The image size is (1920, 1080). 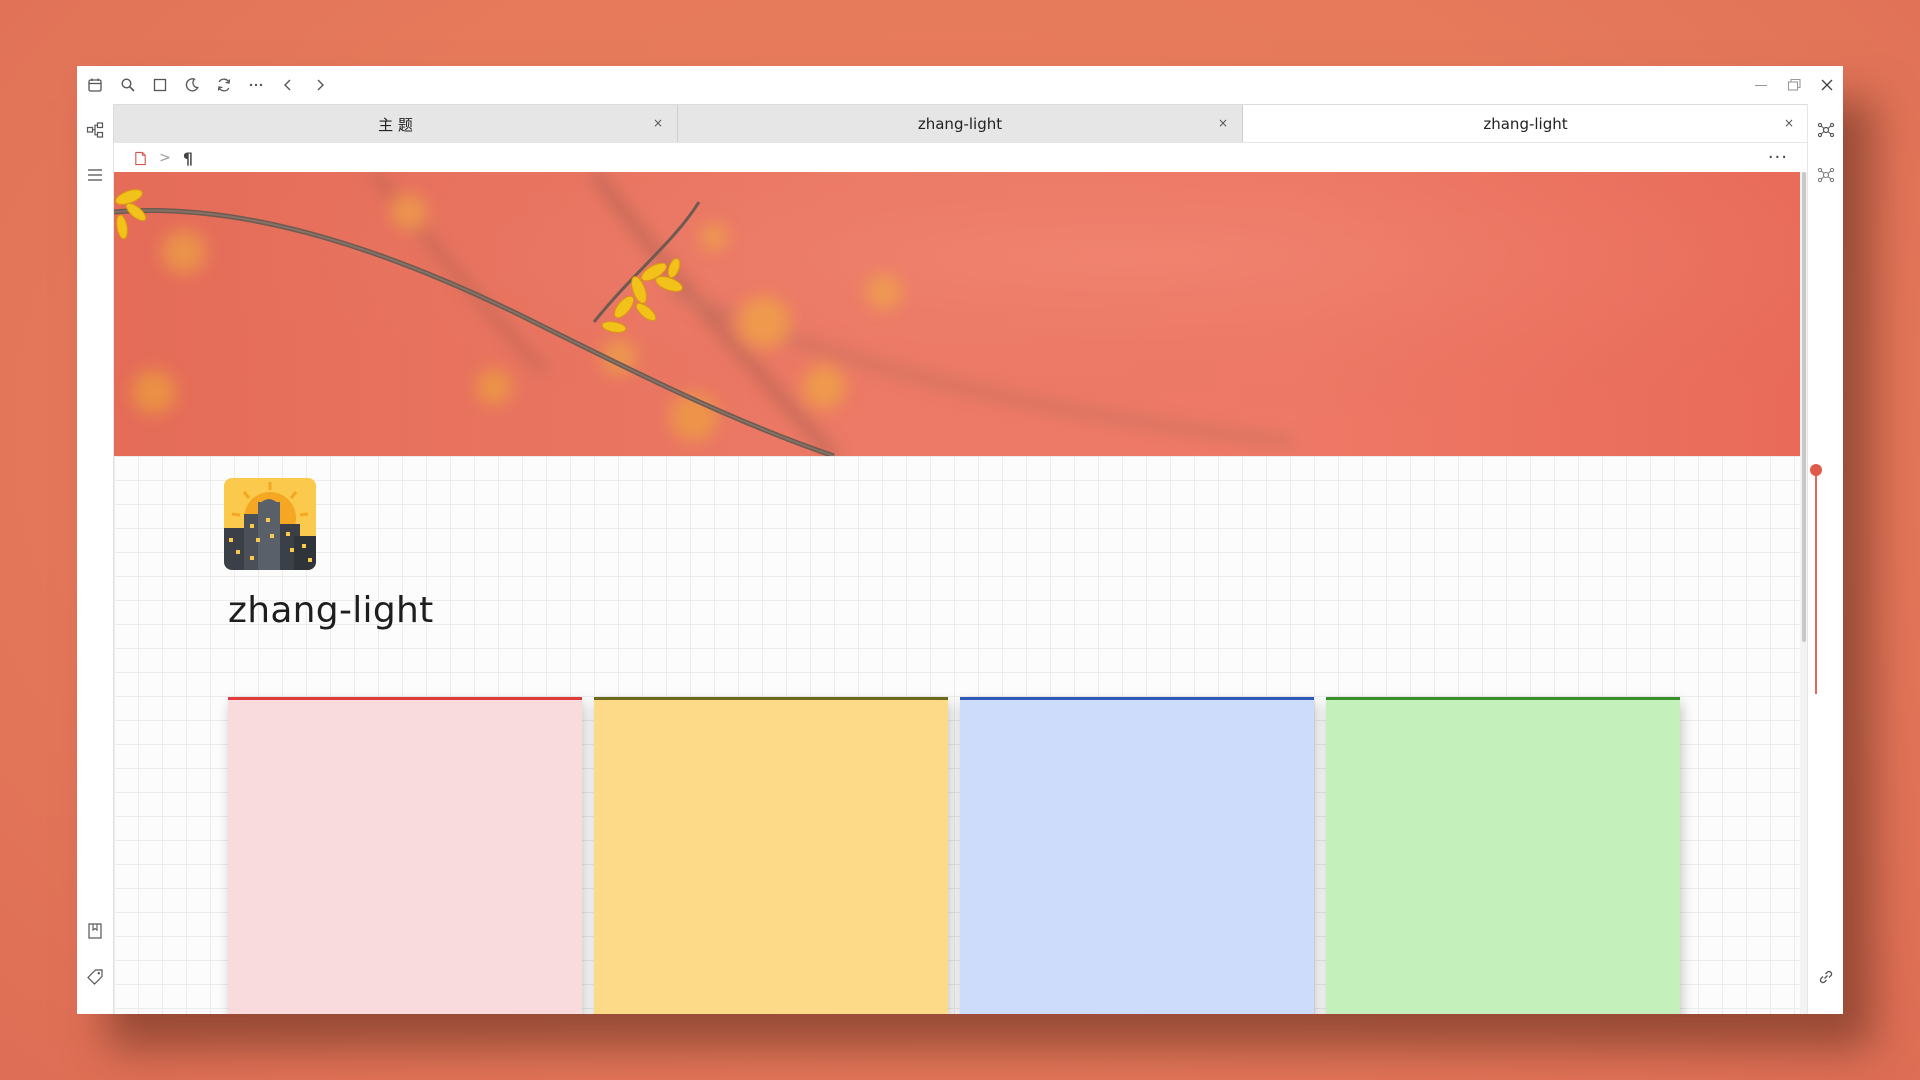 What do you see at coordinates (1503, 855) in the screenshot?
I see `green-card` at bounding box center [1503, 855].